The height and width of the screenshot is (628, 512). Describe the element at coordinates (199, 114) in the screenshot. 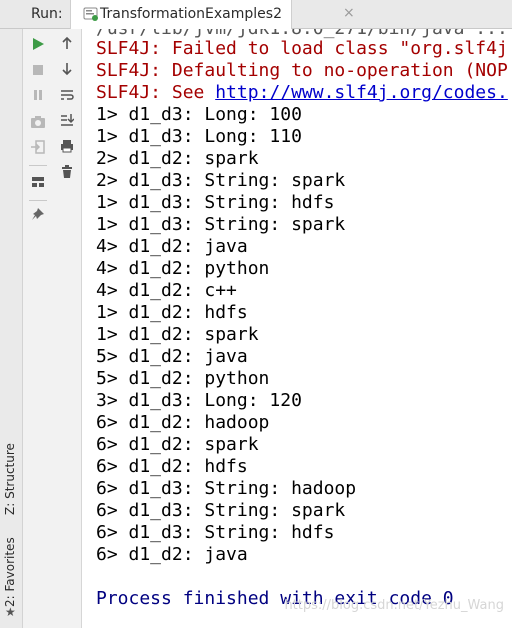

I see `console-line: 1> d1_d3: Long: 100` at that location.